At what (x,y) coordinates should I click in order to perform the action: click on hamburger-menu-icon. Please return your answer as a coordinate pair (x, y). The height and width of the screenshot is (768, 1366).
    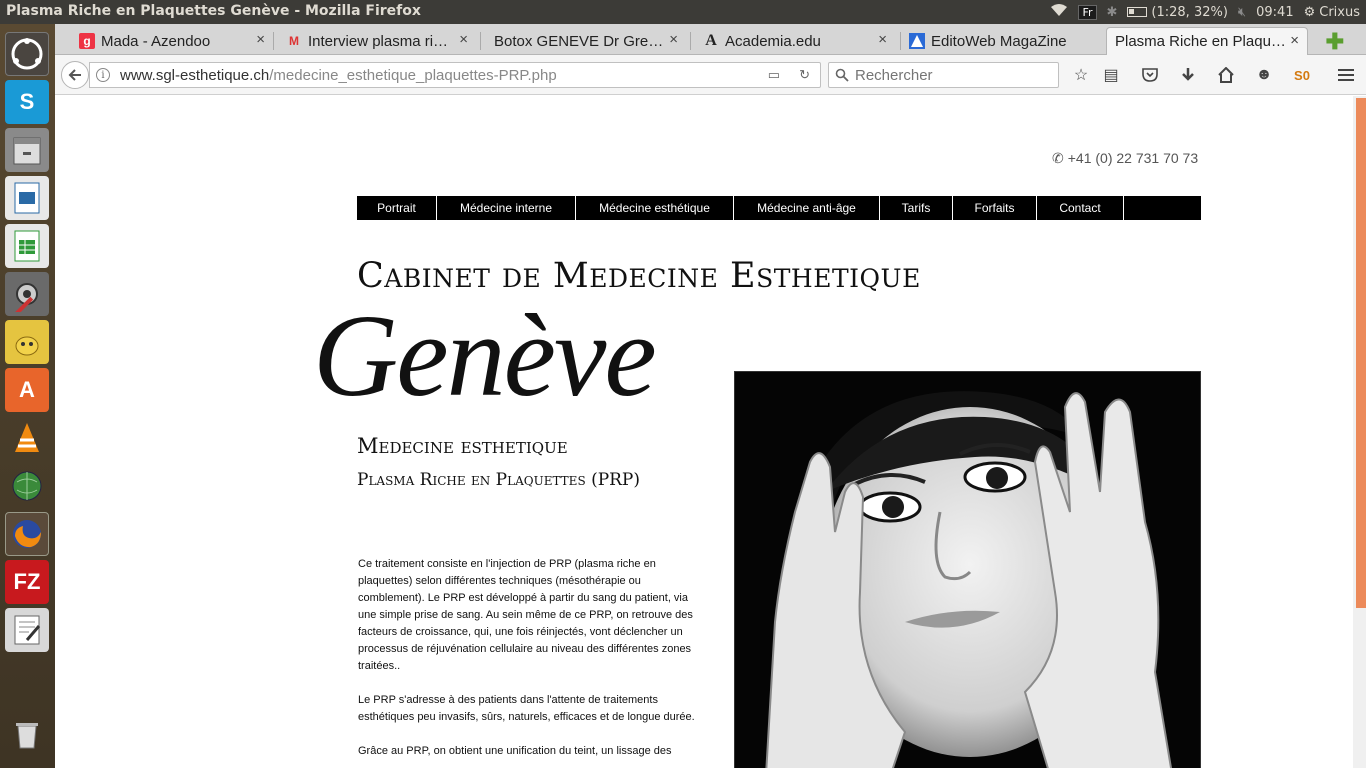
    Looking at the image, I should click on (1346, 75).